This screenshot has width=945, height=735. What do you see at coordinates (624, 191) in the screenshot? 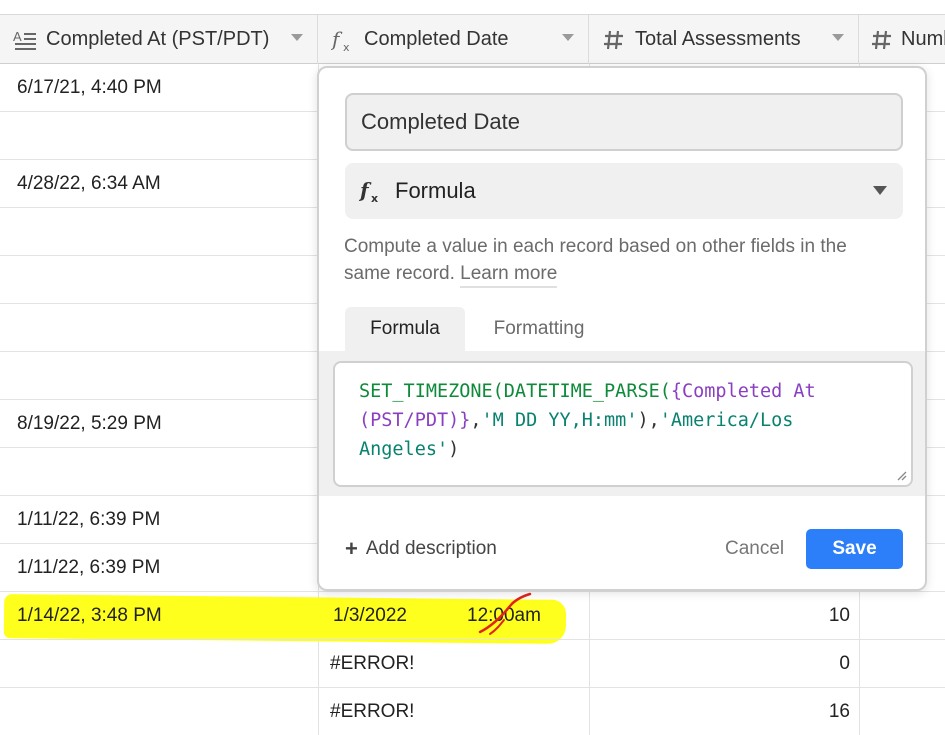
I see `field-type-select: fx Formula` at bounding box center [624, 191].